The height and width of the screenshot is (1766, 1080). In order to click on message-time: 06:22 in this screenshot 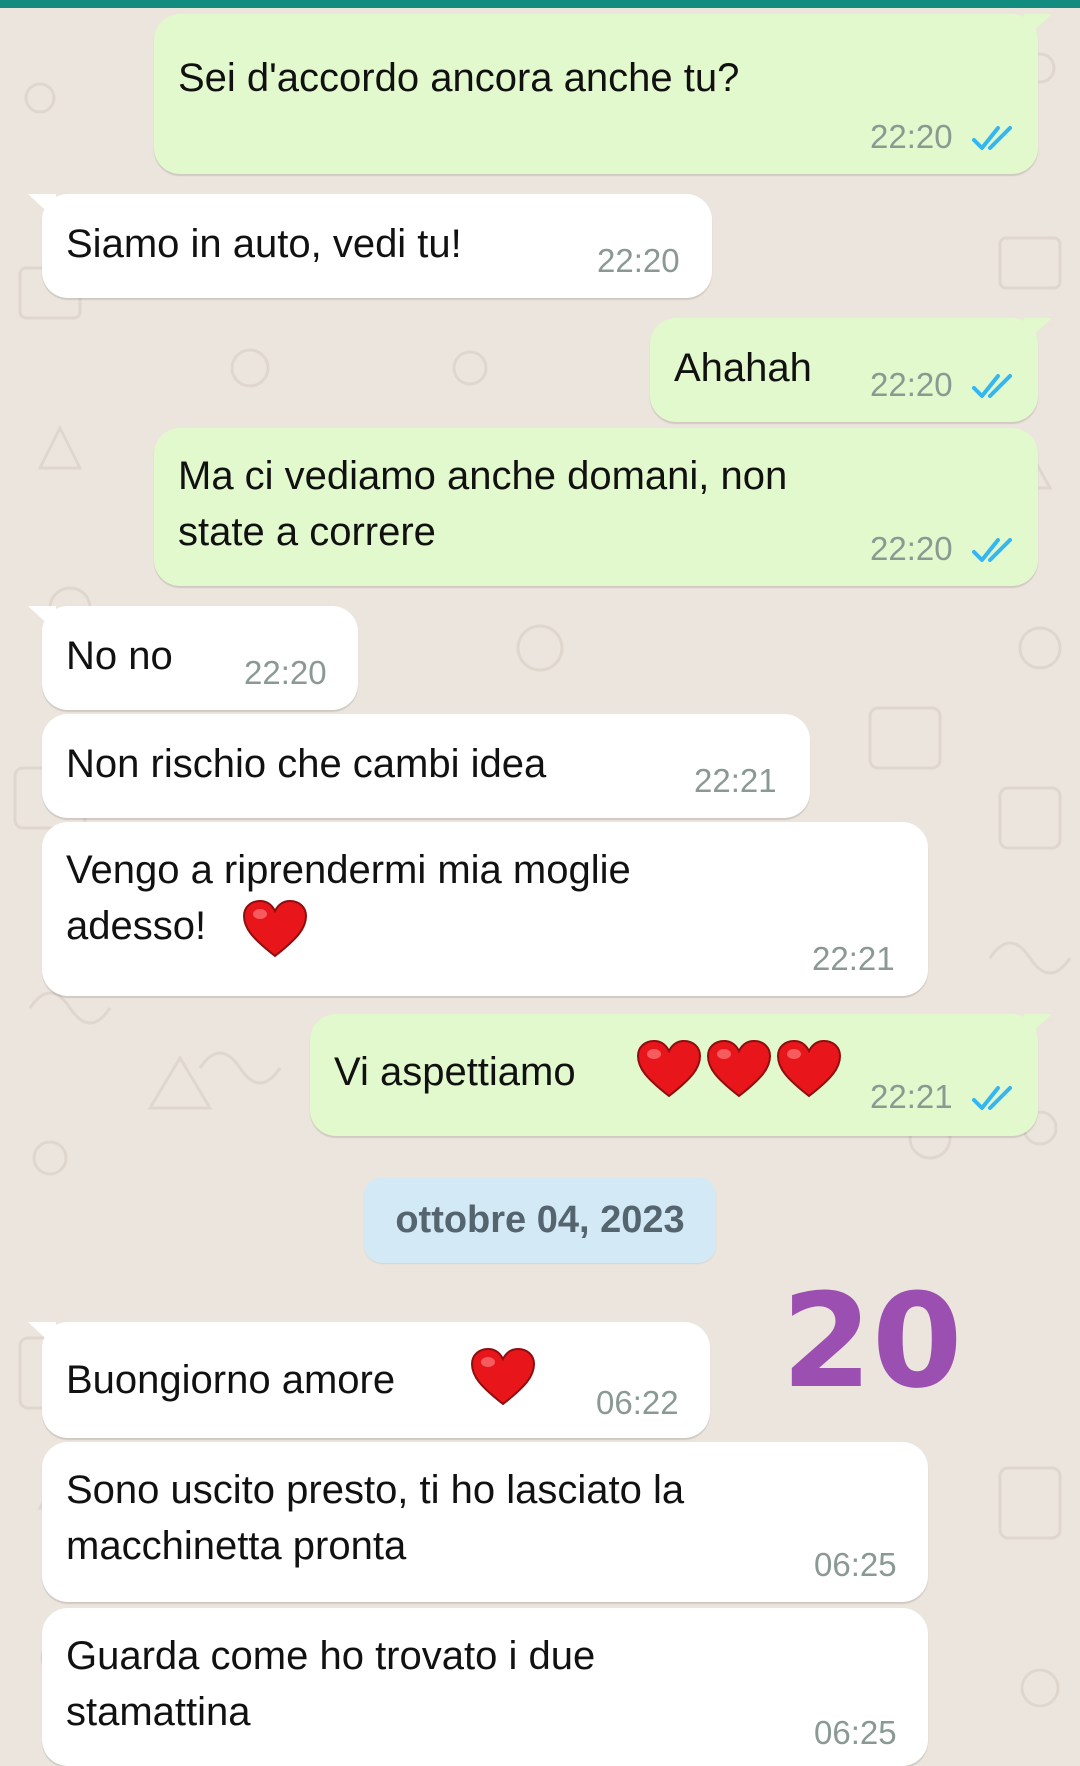, I will do `click(637, 1402)`.